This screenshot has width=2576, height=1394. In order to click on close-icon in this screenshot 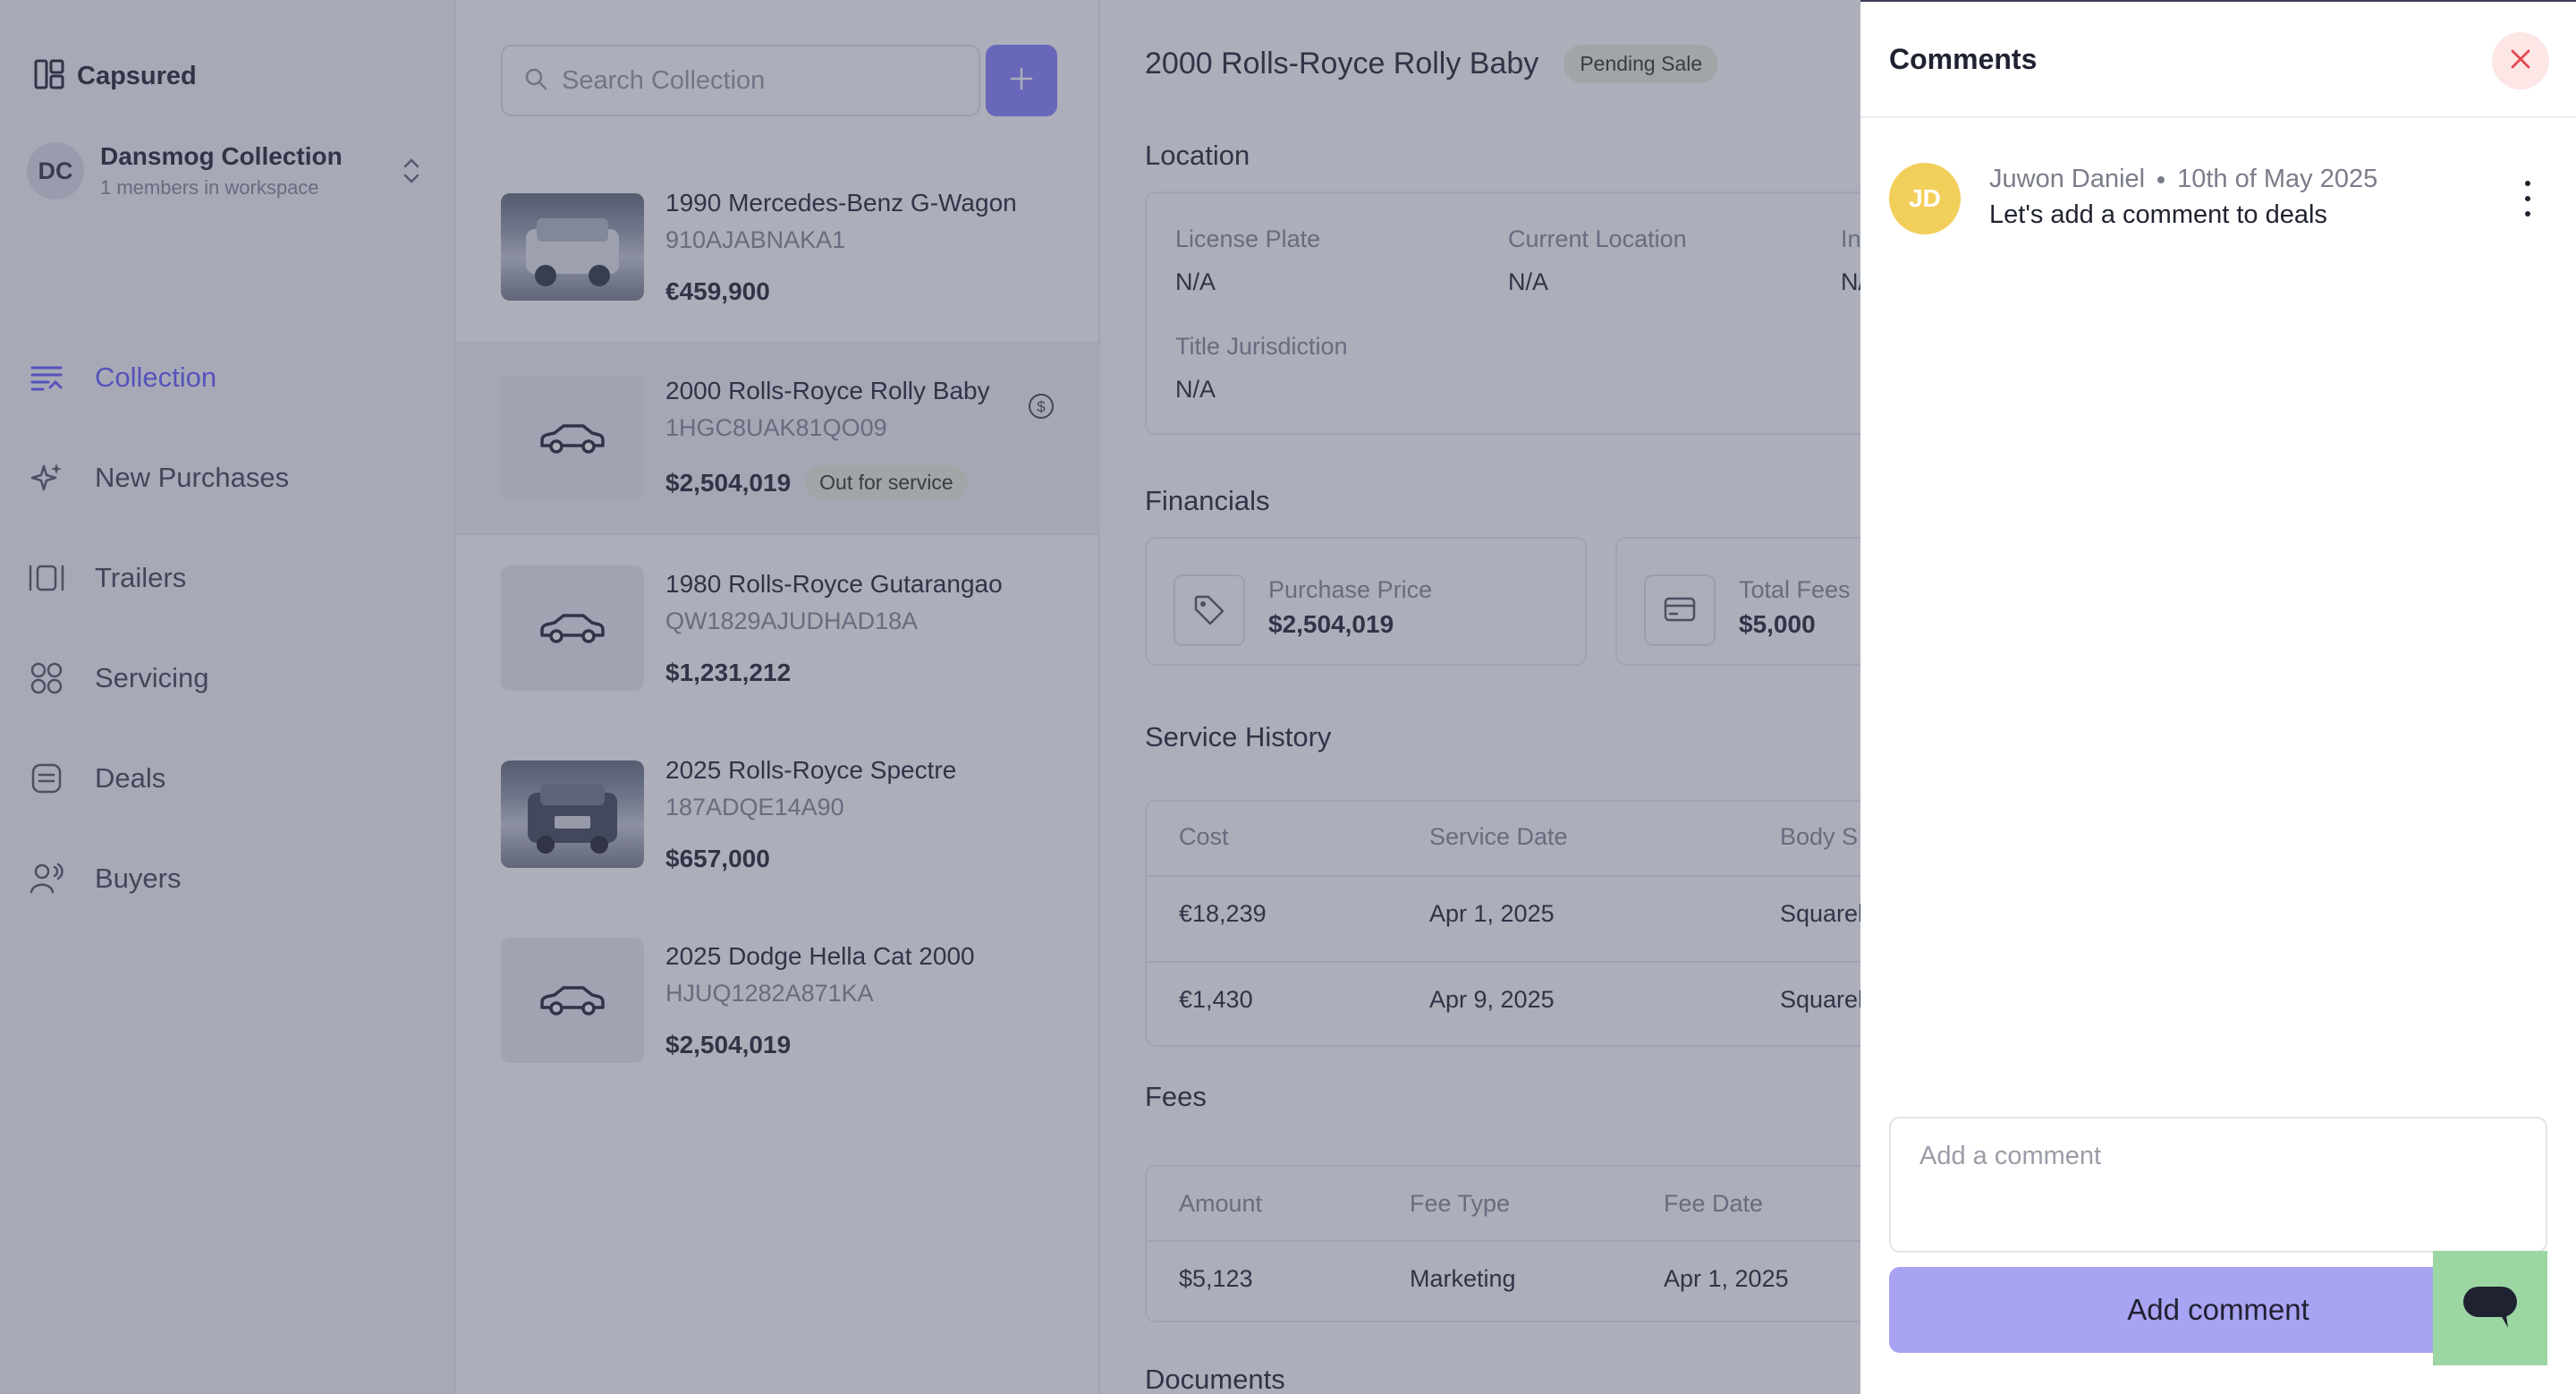, I will do `click(2520, 61)`.